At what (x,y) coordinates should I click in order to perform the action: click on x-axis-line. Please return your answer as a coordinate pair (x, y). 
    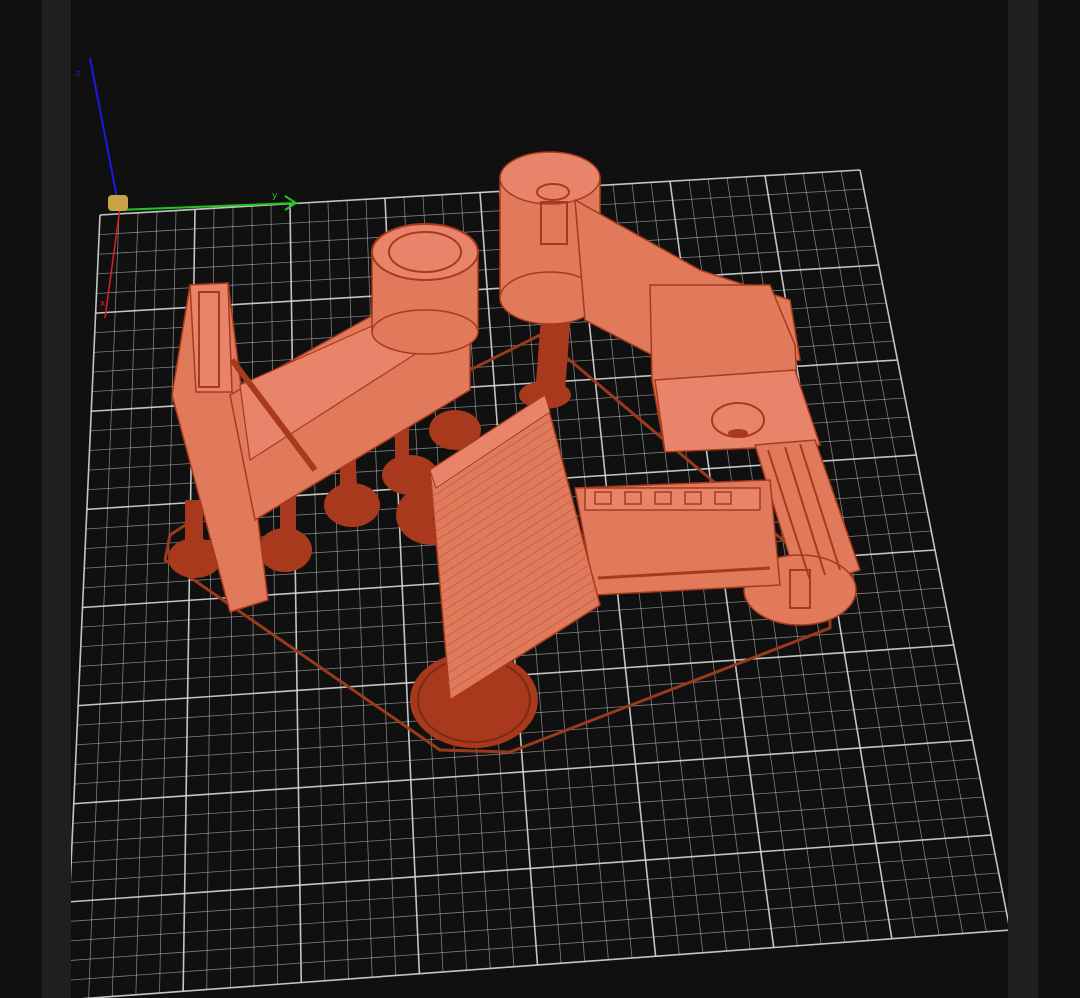
    Looking at the image, I should click on (112, 263).